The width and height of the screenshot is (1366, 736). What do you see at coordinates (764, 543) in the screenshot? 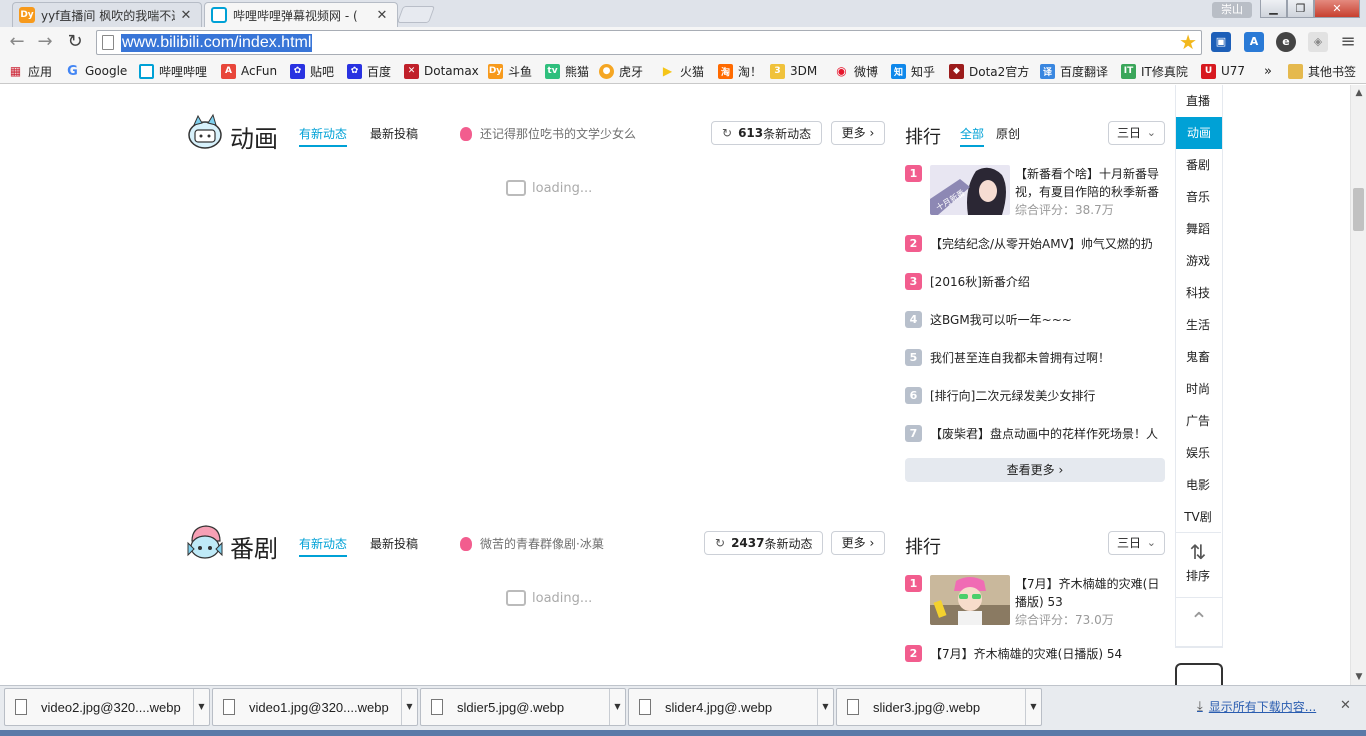
I see `new-activity-button: ↻ 2437 条新动态` at bounding box center [764, 543].